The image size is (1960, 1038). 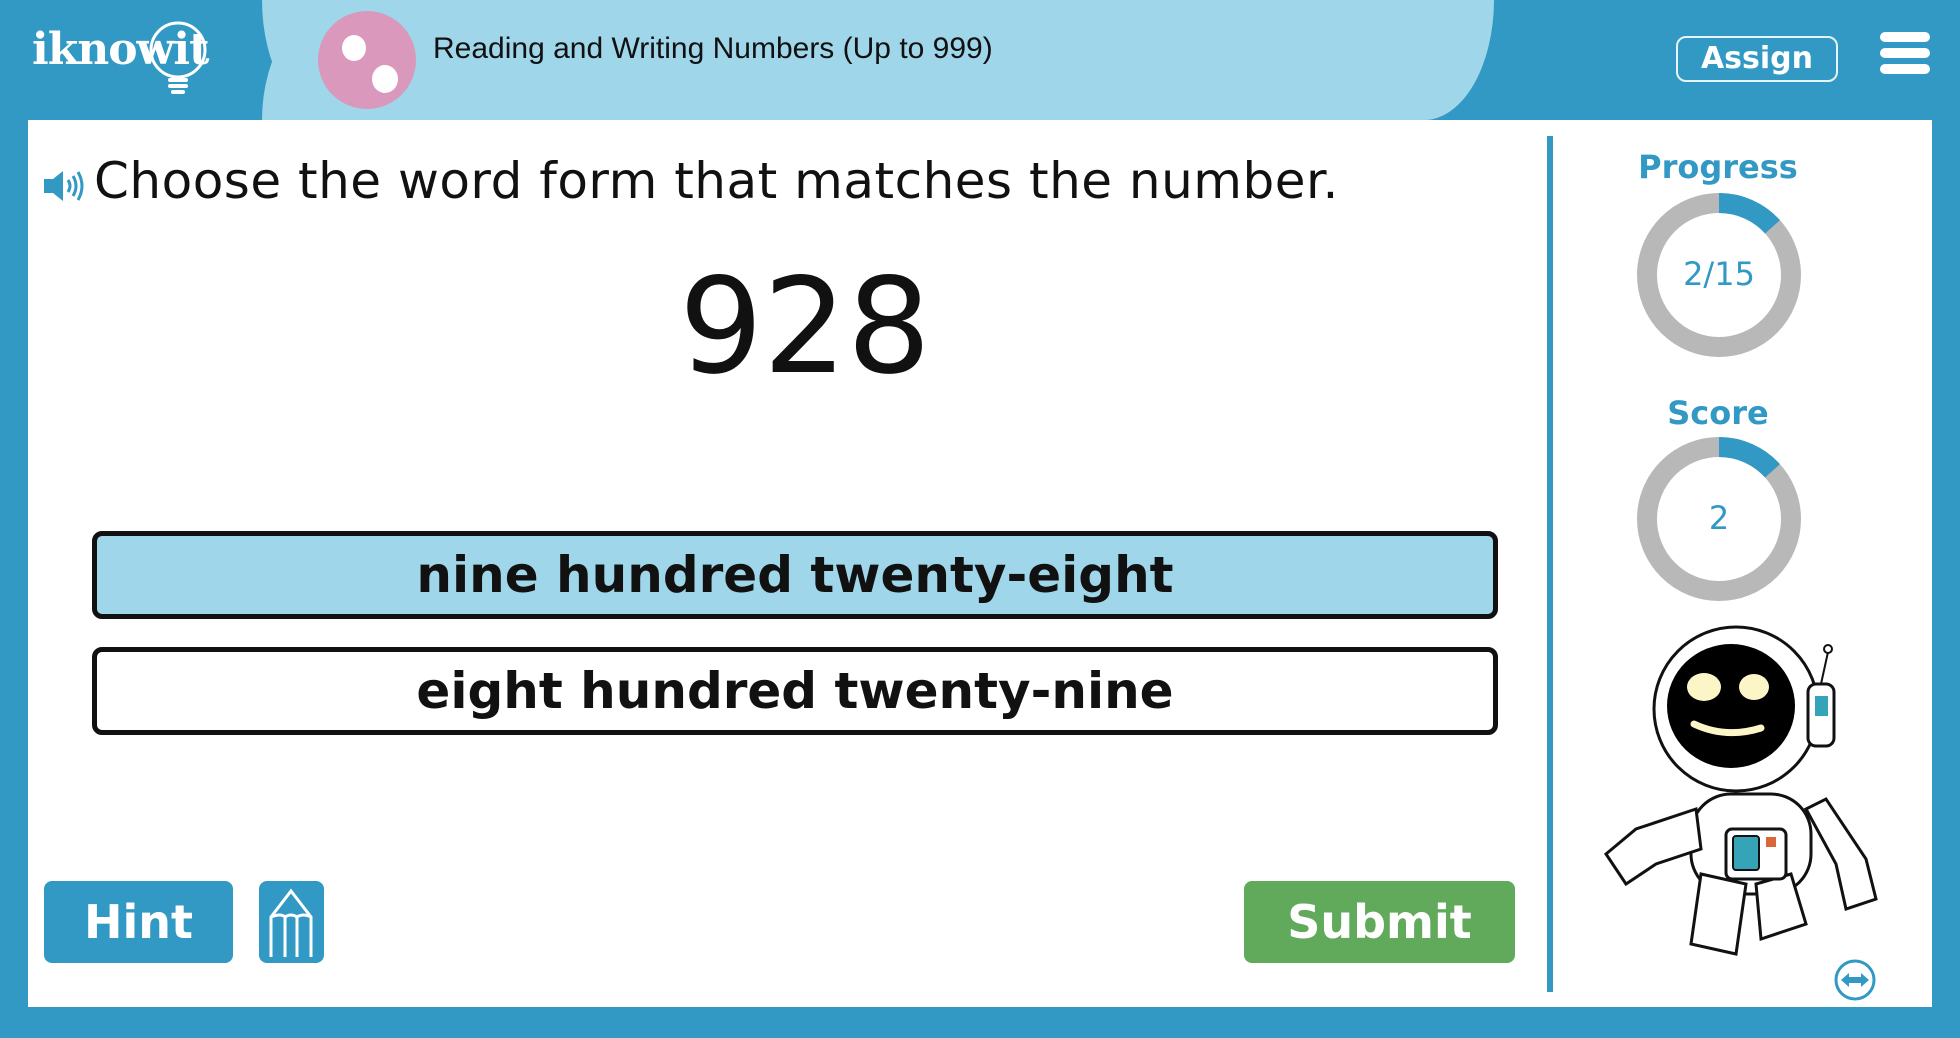 I want to click on hamburger-menu-icon, so click(x=1905, y=54).